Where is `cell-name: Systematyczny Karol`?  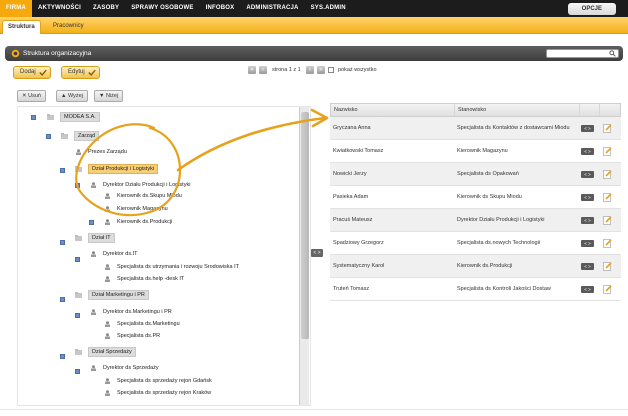
cell-name: Systematyczny Karol is located at coordinates (359, 266).